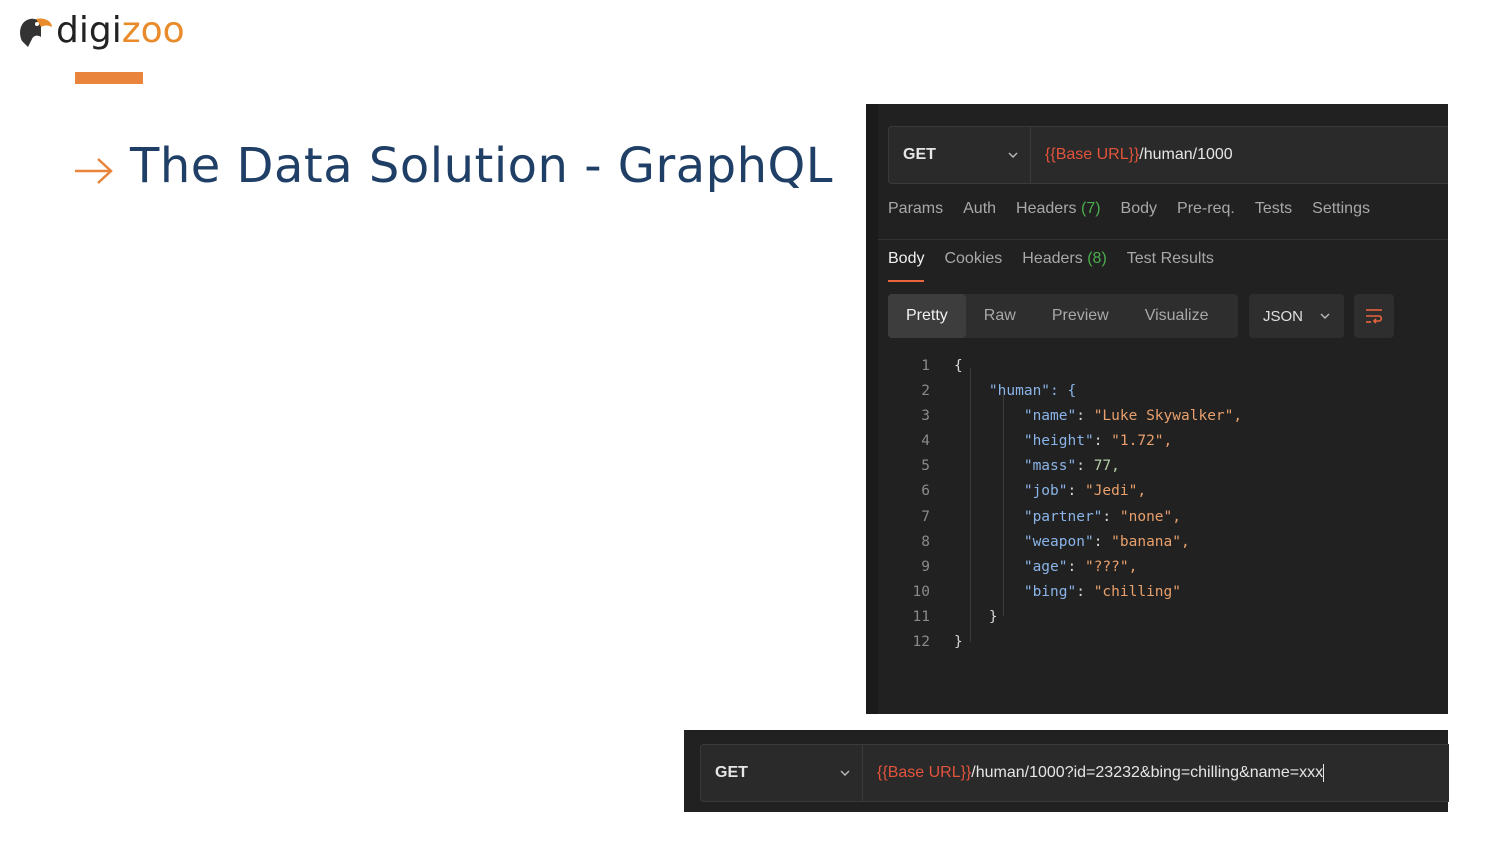 The image size is (1500, 844). Describe the element at coordinates (482, 166) in the screenshot. I see `slide-title: The Data Solution - GraphQL` at that location.